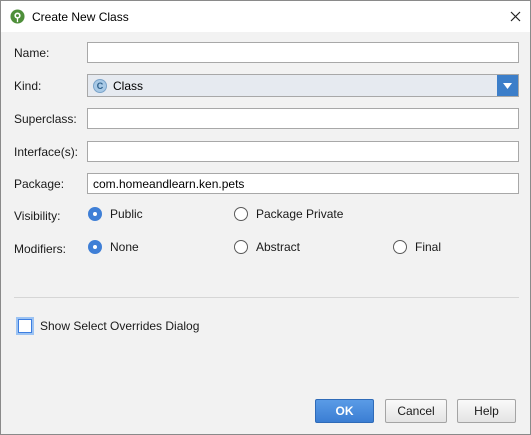 The image size is (531, 435). What do you see at coordinates (46, 152) in the screenshot?
I see `interfaces-label: Interface(s):` at bounding box center [46, 152].